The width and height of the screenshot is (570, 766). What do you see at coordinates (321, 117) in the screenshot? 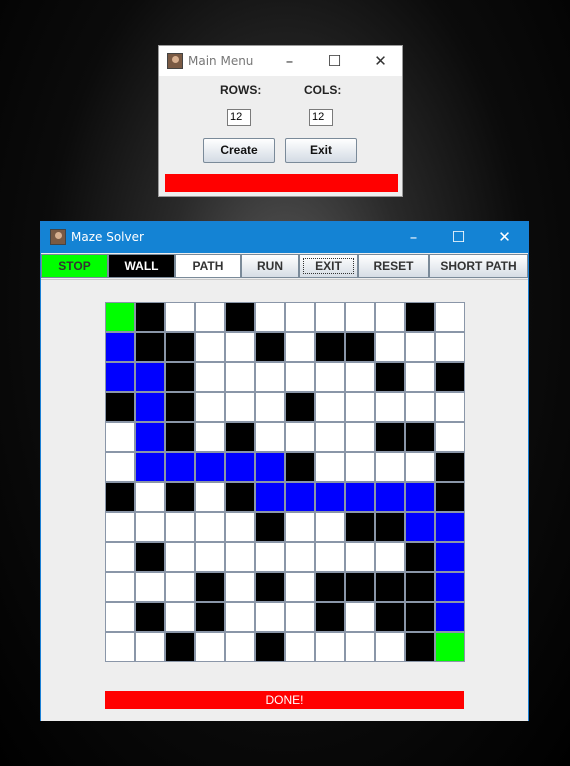
I see `cols-input: 12` at bounding box center [321, 117].